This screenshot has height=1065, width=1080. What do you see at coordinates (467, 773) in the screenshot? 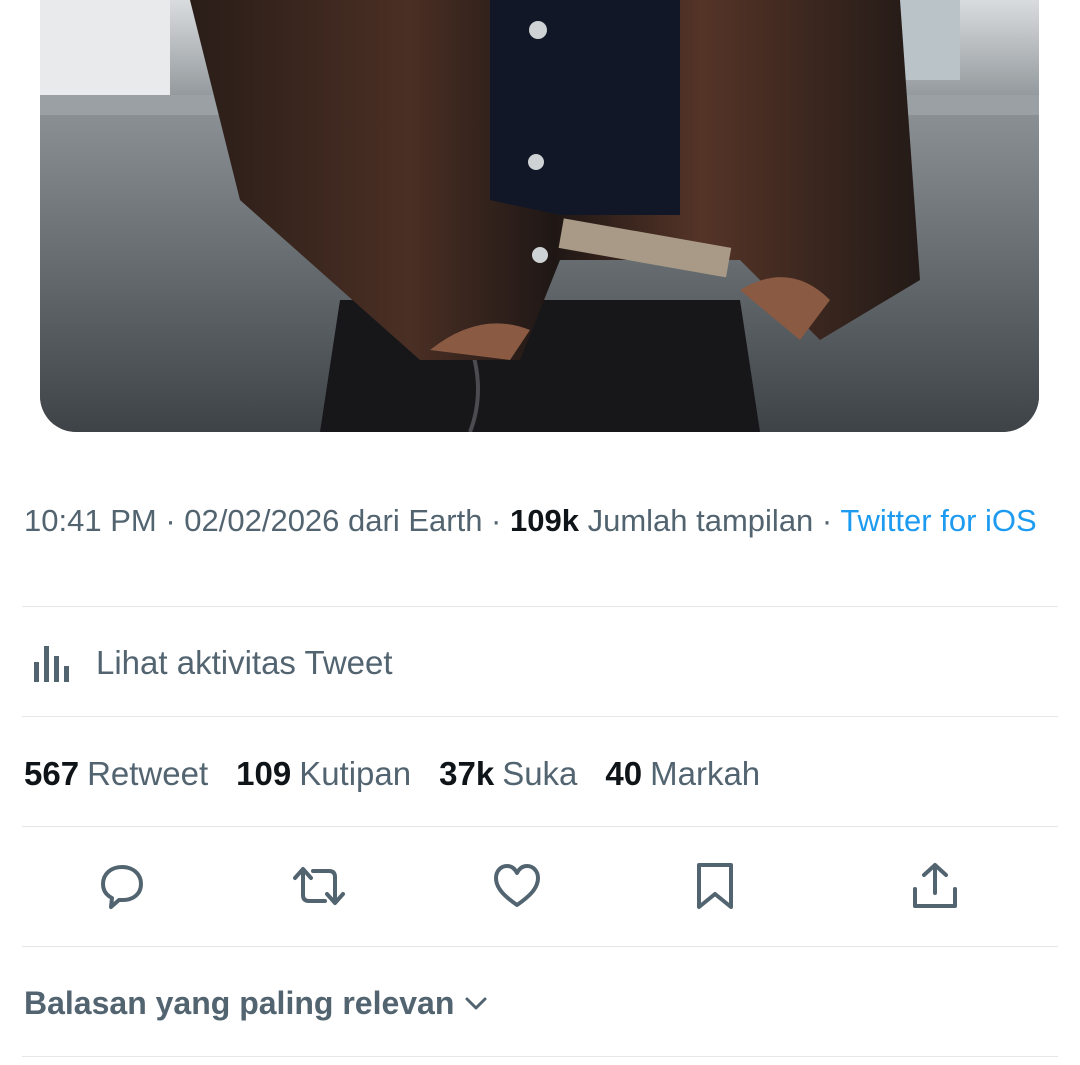
I see `stat-count: 37k` at bounding box center [467, 773].